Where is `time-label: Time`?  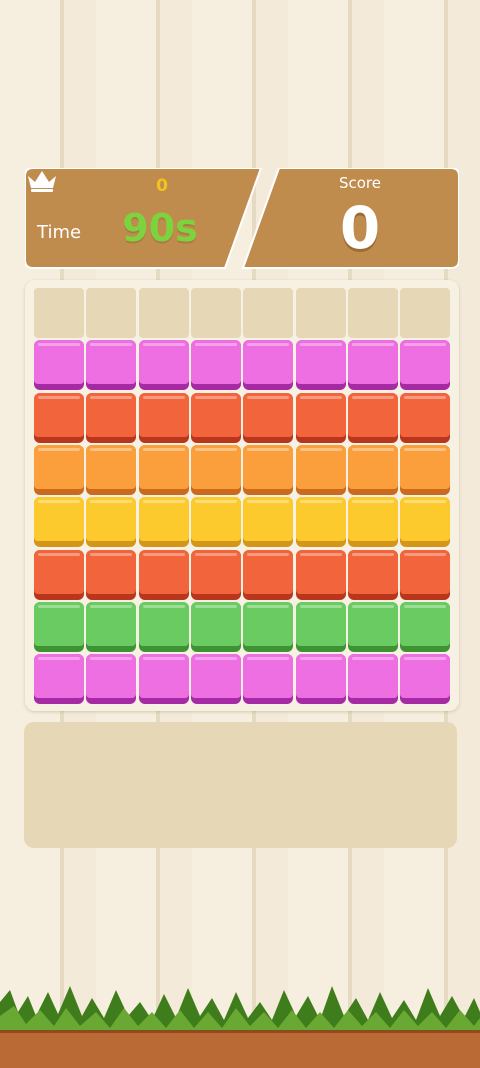
time-label: Time is located at coordinates (59, 232).